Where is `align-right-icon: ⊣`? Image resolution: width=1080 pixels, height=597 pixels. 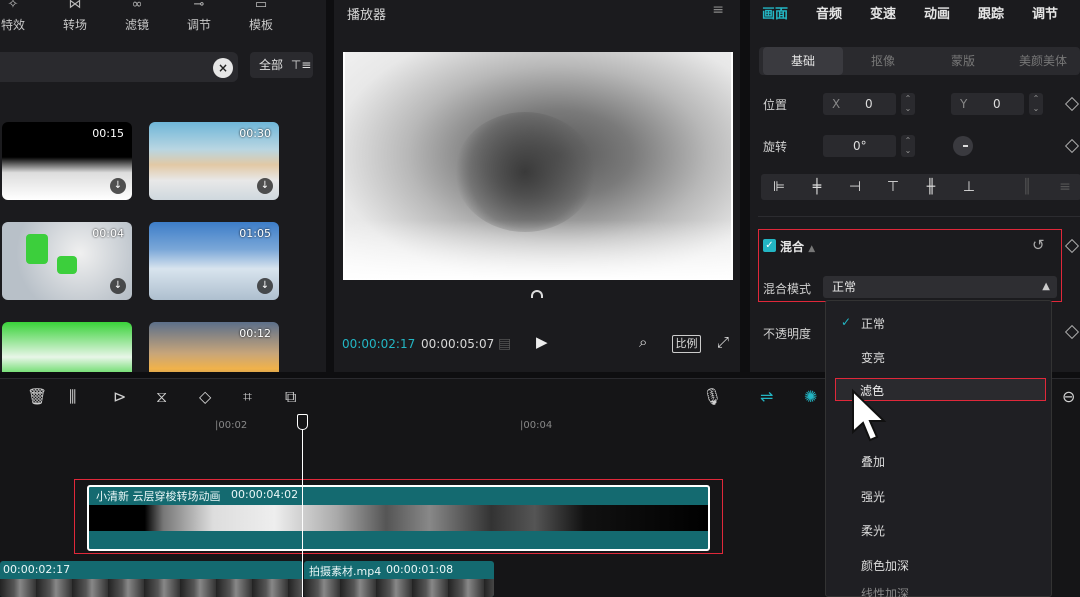 align-right-icon: ⊣ is located at coordinates (855, 187).